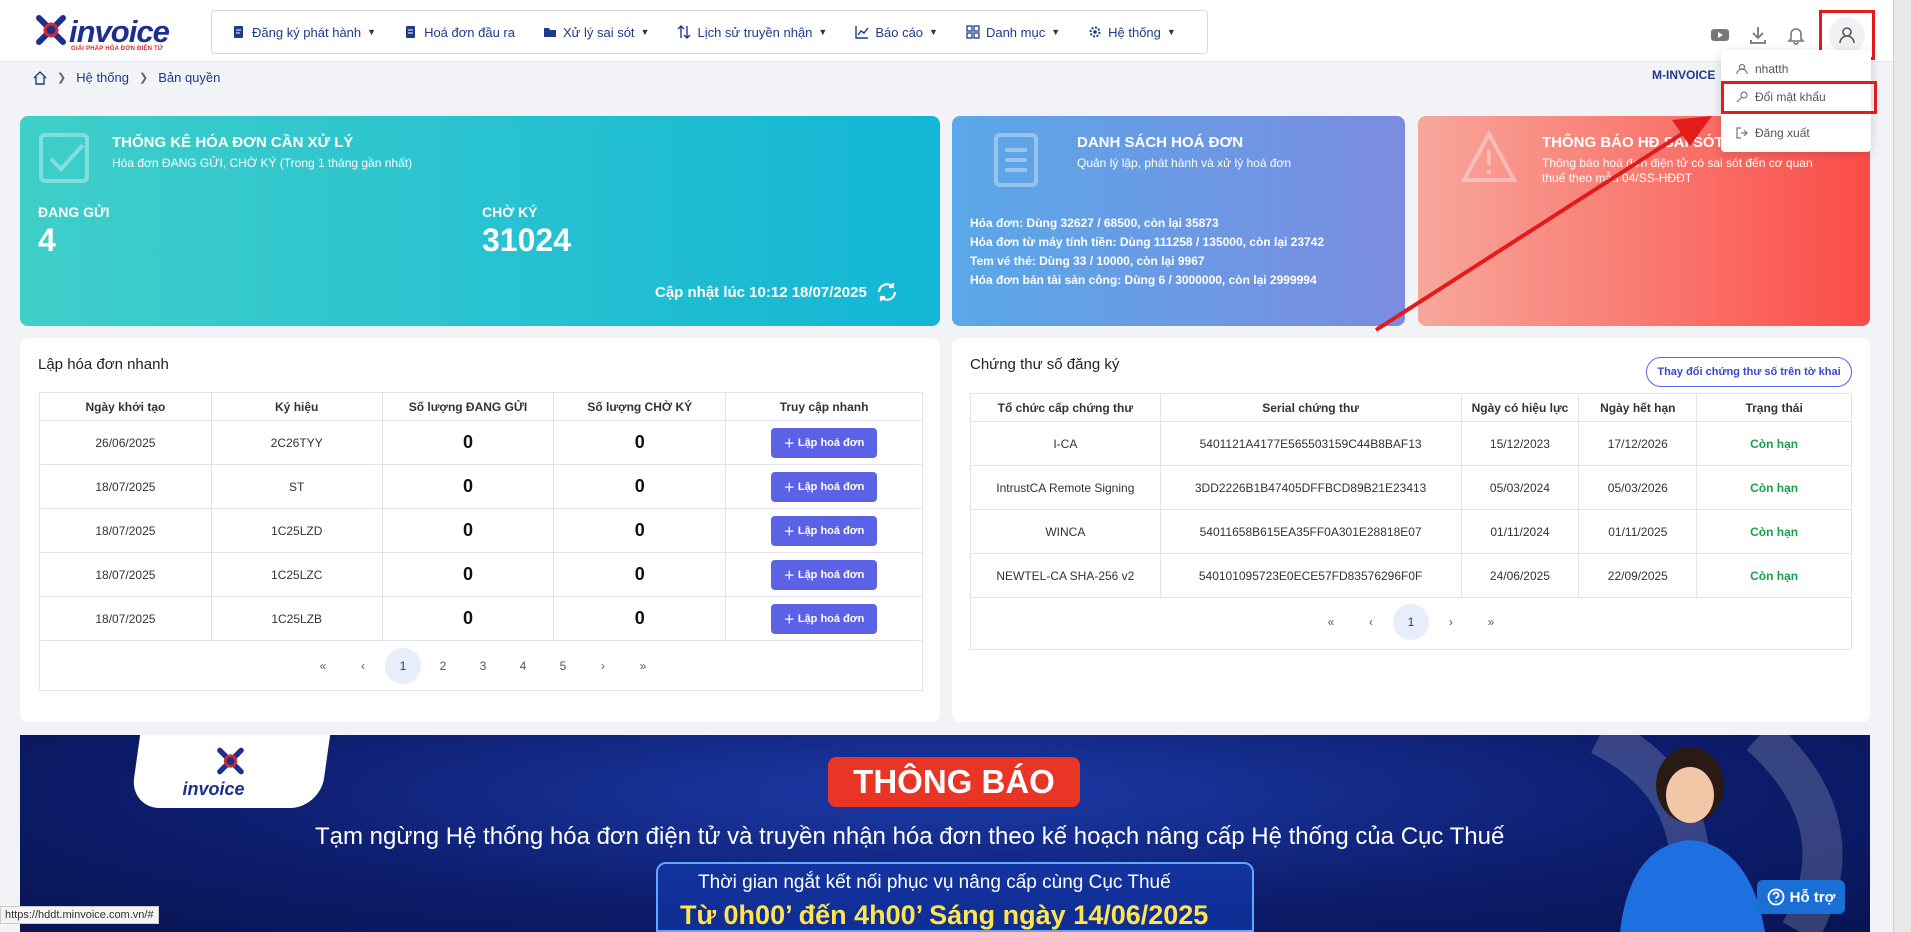 The width and height of the screenshot is (1911, 932). I want to click on logo-mark-icon, so click(230, 761).